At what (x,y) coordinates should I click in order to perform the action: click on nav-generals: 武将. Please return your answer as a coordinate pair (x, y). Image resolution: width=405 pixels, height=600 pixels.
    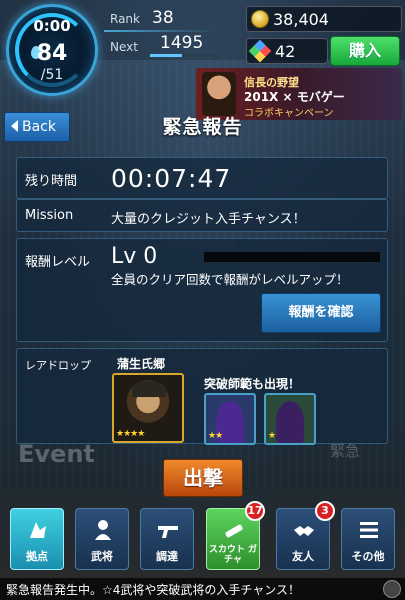
    Looking at the image, I should click on (102, 539).